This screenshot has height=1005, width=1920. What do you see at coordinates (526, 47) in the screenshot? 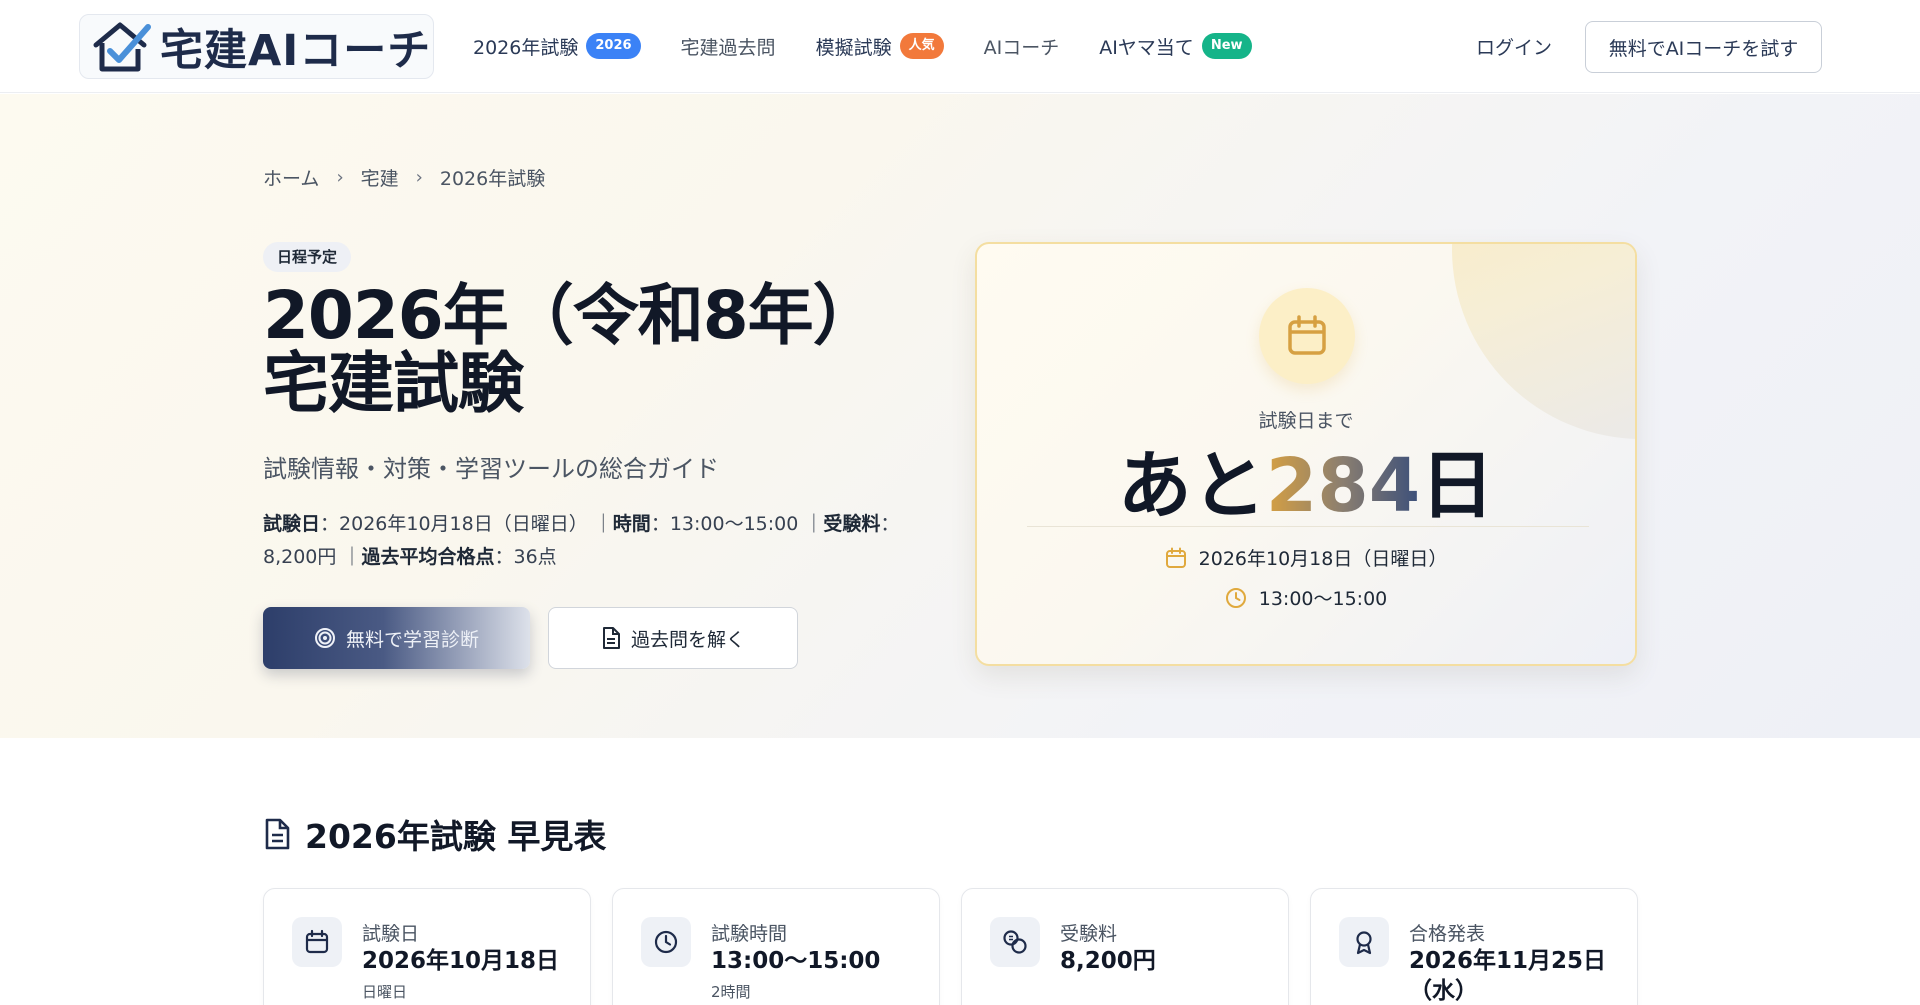
I see `nav-label: 2026年試験` at bounding box center [526, 47].